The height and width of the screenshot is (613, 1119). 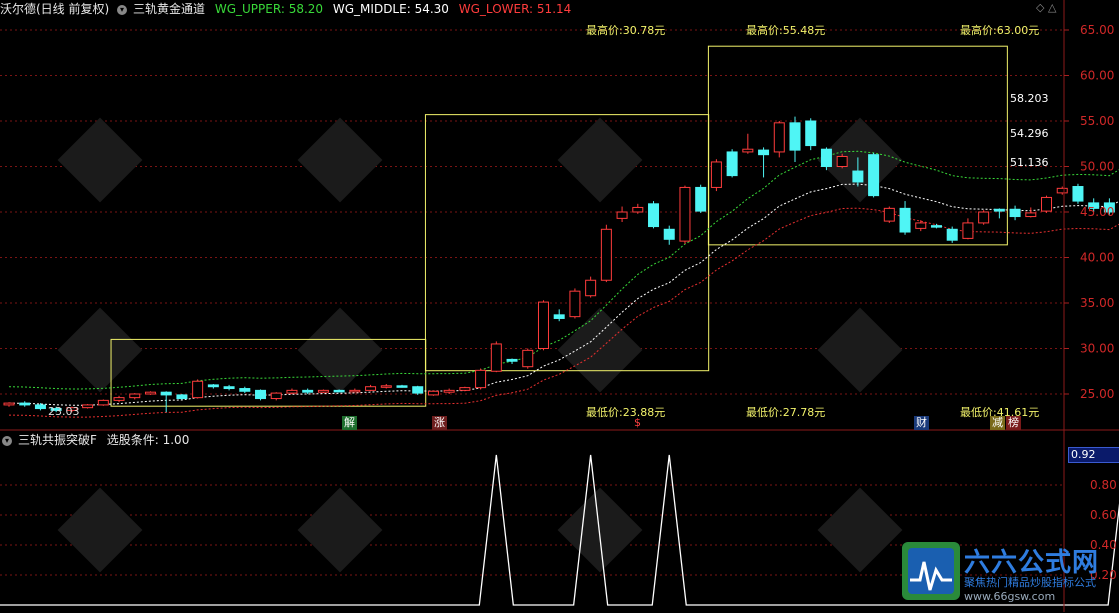 What do you see at coordinates (626, 412) in the screenshot?
I see `low-label-1: 最低价:23.88元` at bounding box center [626, 412].